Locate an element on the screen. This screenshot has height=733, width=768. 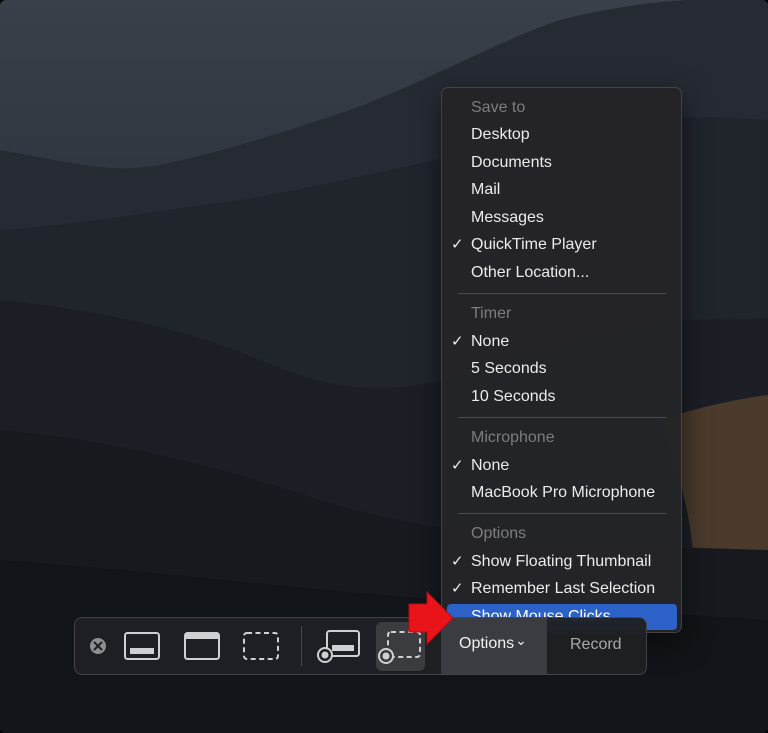
menu-item-mail: Mail is located at coordinates (561, 190).